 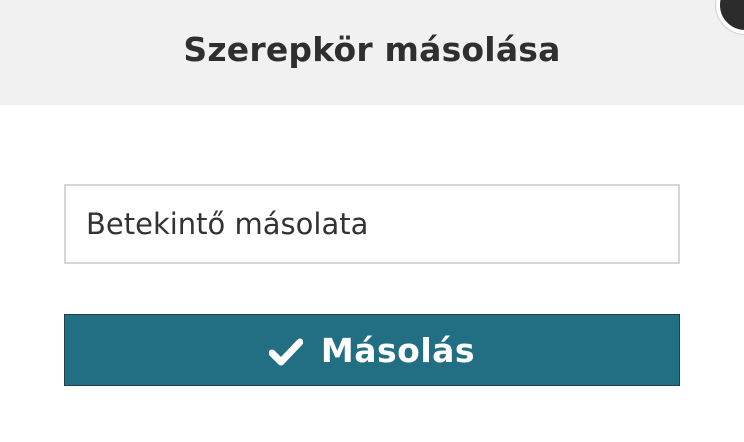 What do you see at coordinates (372, 224) in the screenshot?
I see `role-name-input` at bounding box center [372, 224].